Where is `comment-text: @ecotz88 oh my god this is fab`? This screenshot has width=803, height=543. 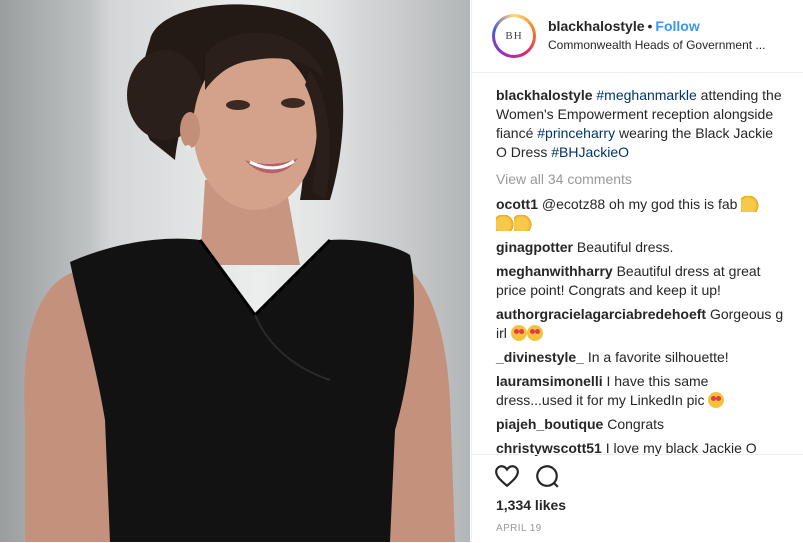 comment-text: @ecotz88 oh my god this is fab is located at coordinates (639, 204).